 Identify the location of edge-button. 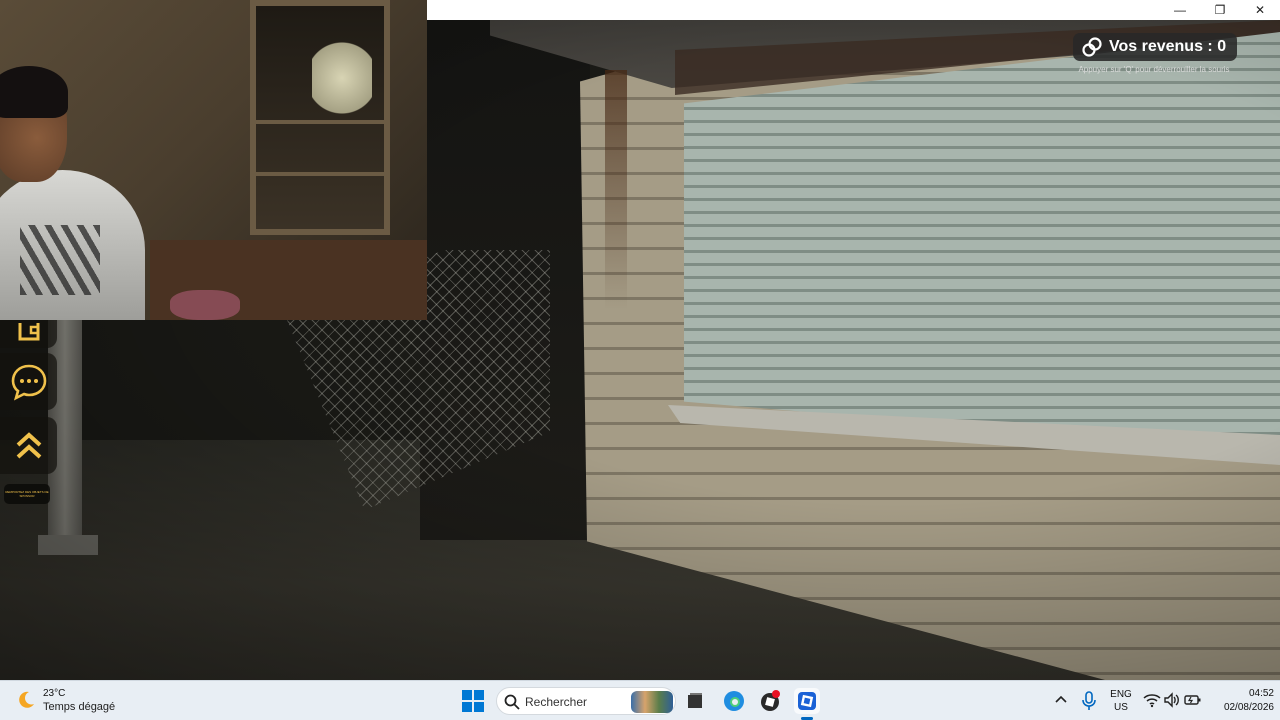
(734, 701).